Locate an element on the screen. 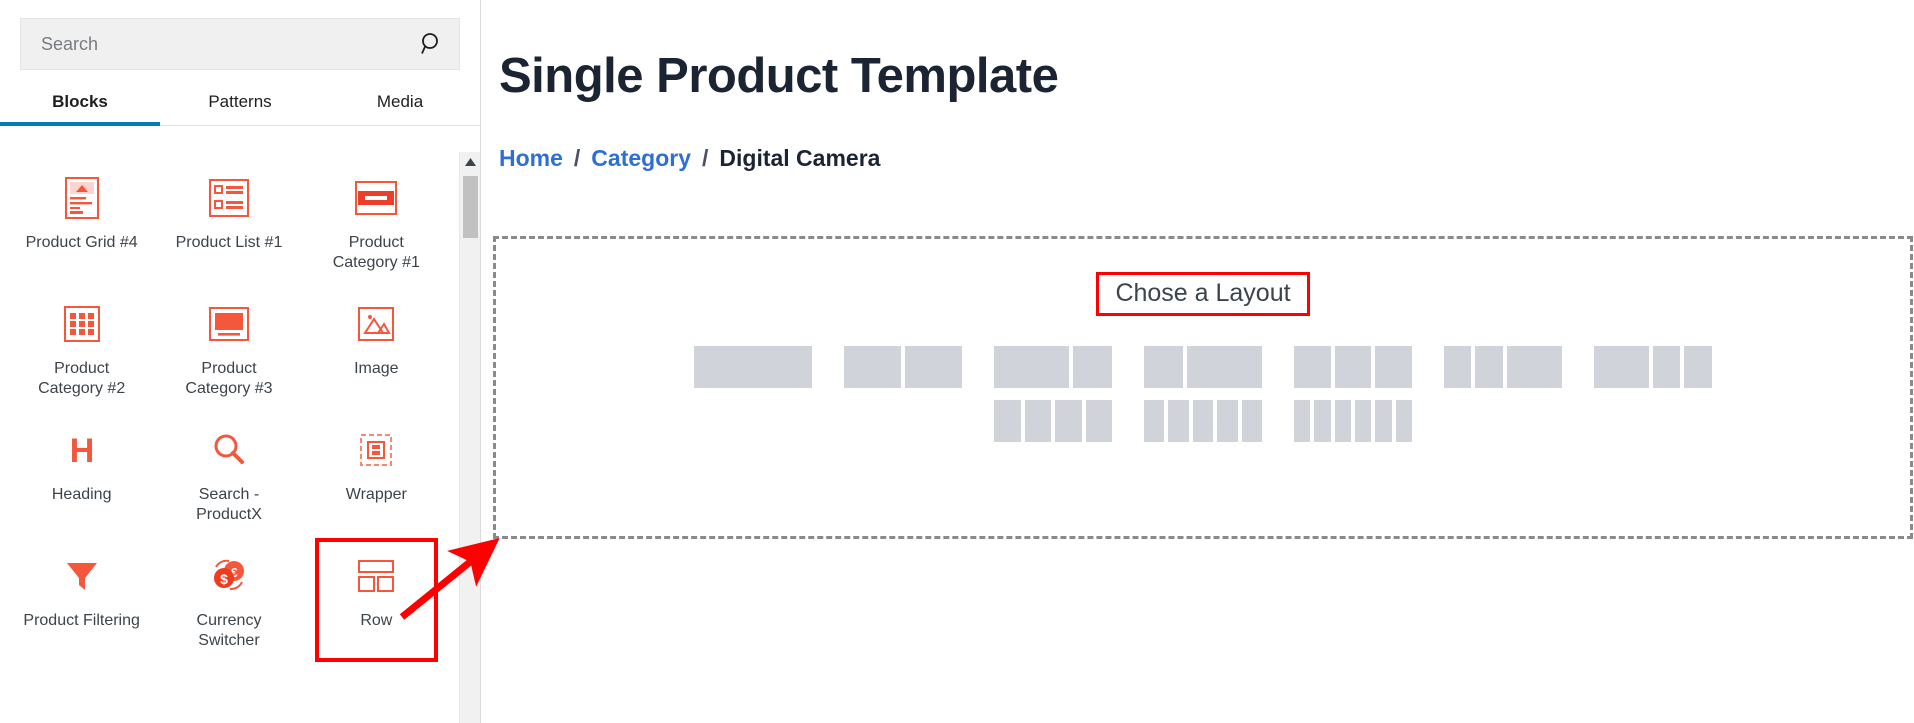 The image size is (1914, 723). product-grid-icon is located at coordinates (81, 198).